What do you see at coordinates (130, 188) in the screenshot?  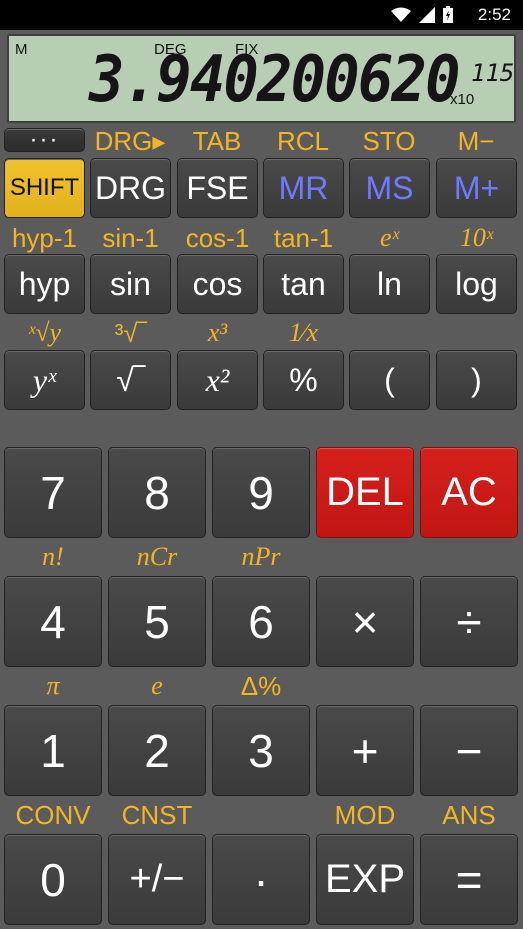 I see `drg-button: DRG` at bounding box center [130, 188].